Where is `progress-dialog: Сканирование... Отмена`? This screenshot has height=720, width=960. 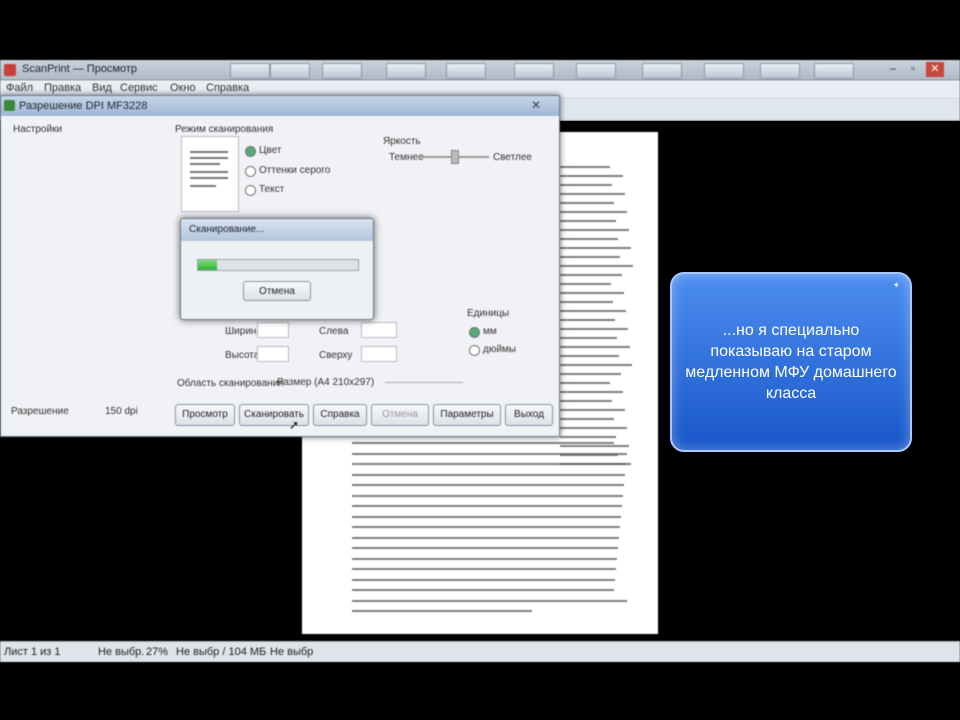 progress-dialog: Сканирование... Отмена is located at coordinates (277, 269).